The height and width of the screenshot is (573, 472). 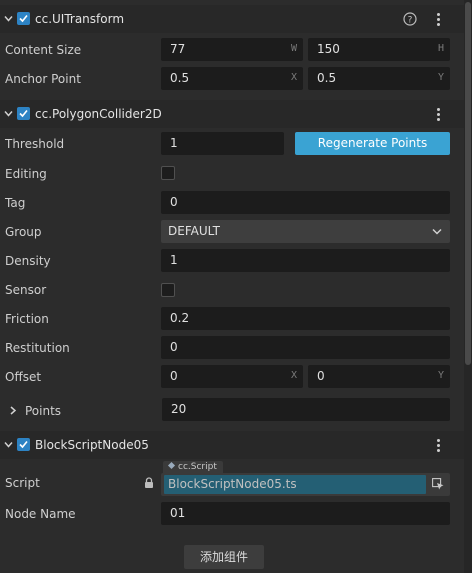 What do you see at coordinates (13, 410) in the screenshot?
I see `chevron-right-icon` at bounding box center [13, 410].